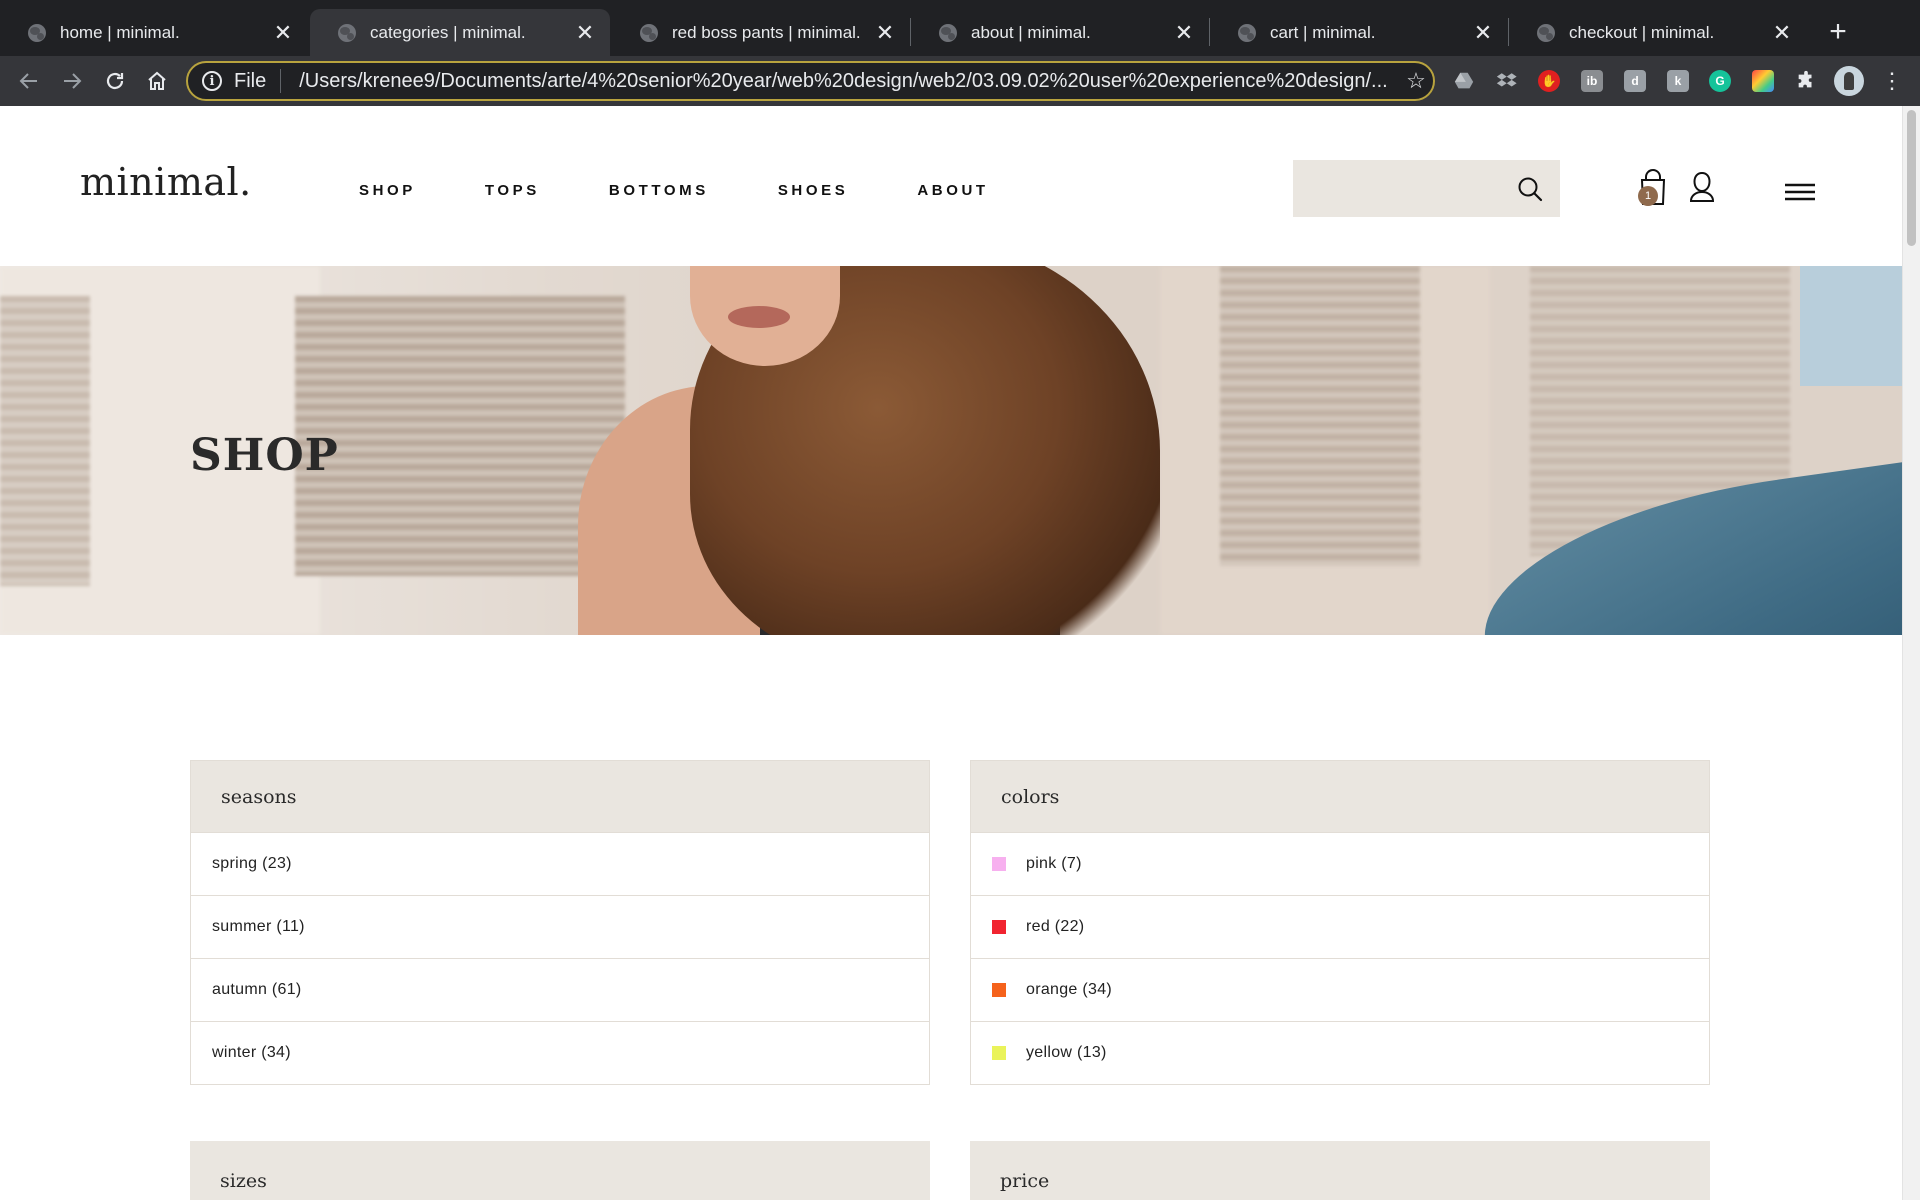 The width and height of the screenshot is (1920, 1200). Describe the element at coordinates (1055, 926) in the screenshot. I see `option-label: red (22)` at that location.